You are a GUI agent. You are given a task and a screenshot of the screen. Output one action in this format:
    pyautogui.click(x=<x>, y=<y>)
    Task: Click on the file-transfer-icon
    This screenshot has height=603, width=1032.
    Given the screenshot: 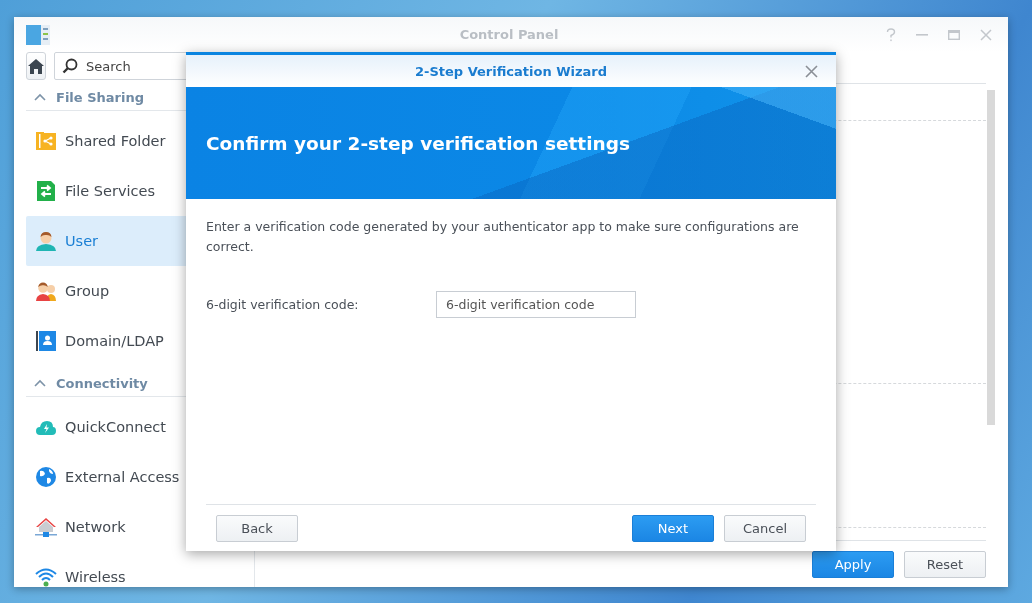 What is the action you would take?
    pyautogui.click(x=46, y=191)
    